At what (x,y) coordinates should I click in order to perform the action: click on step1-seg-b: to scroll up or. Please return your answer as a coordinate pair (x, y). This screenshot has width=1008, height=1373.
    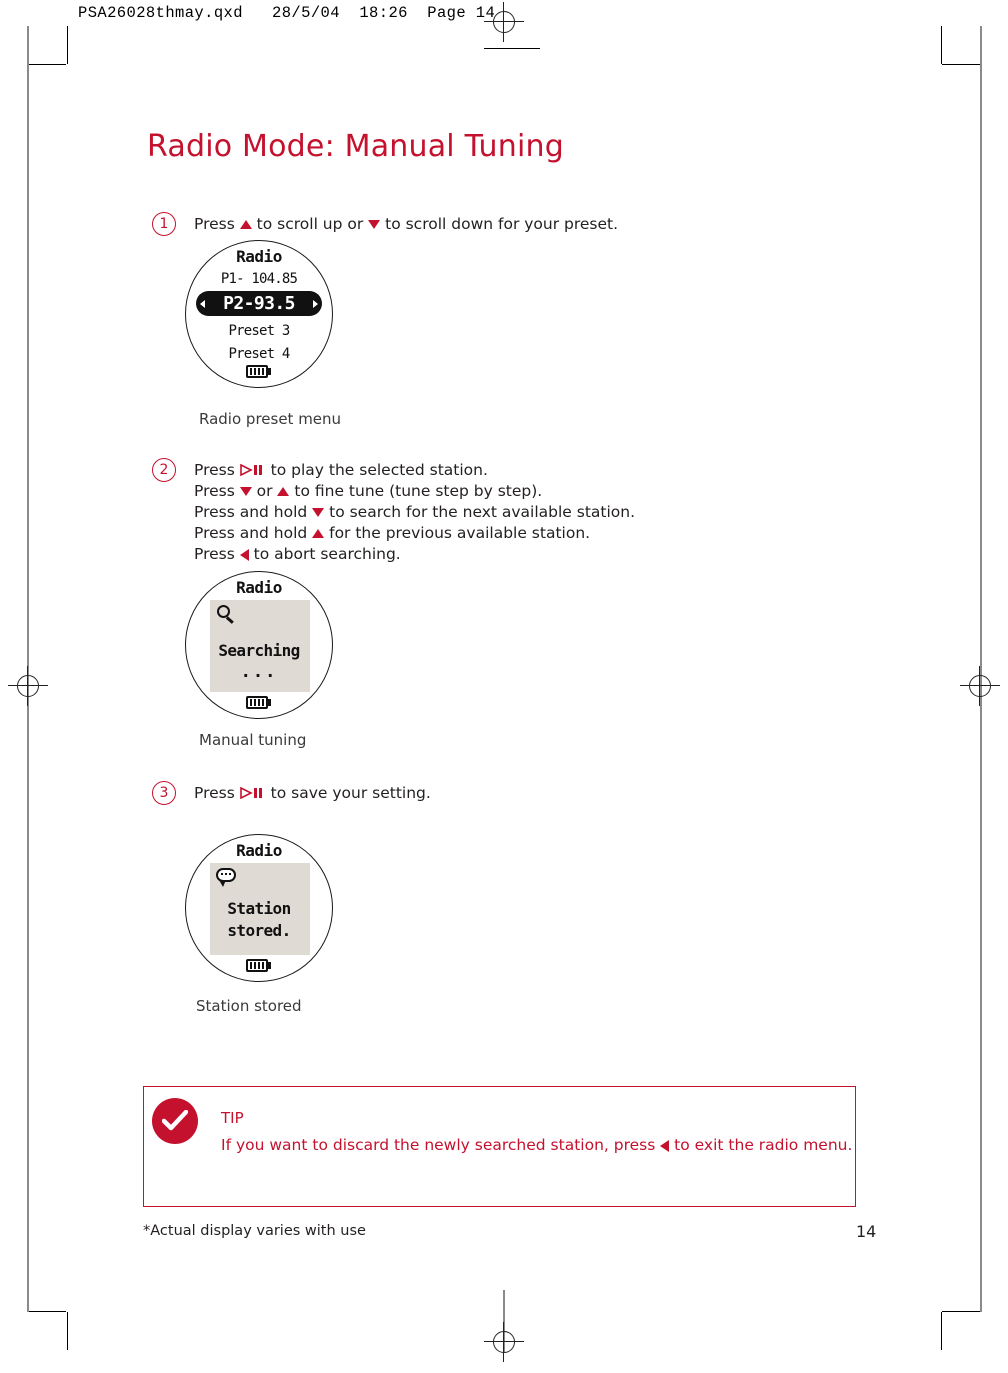
    Looking at the image, I should click on (310, 224).